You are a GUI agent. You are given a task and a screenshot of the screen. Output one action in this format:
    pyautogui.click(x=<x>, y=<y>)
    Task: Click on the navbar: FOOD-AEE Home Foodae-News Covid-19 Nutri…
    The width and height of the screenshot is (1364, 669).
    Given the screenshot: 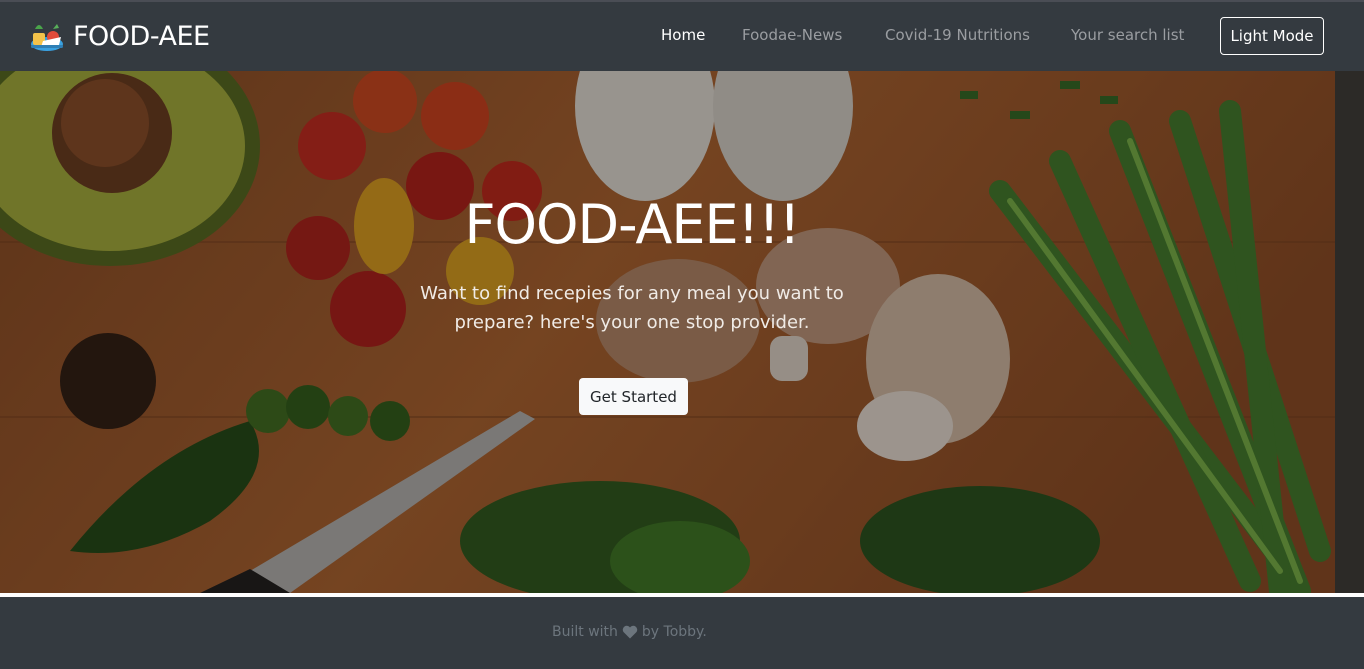 What is the action you would take?
    pyautogui.click(x=682, y=36)
    